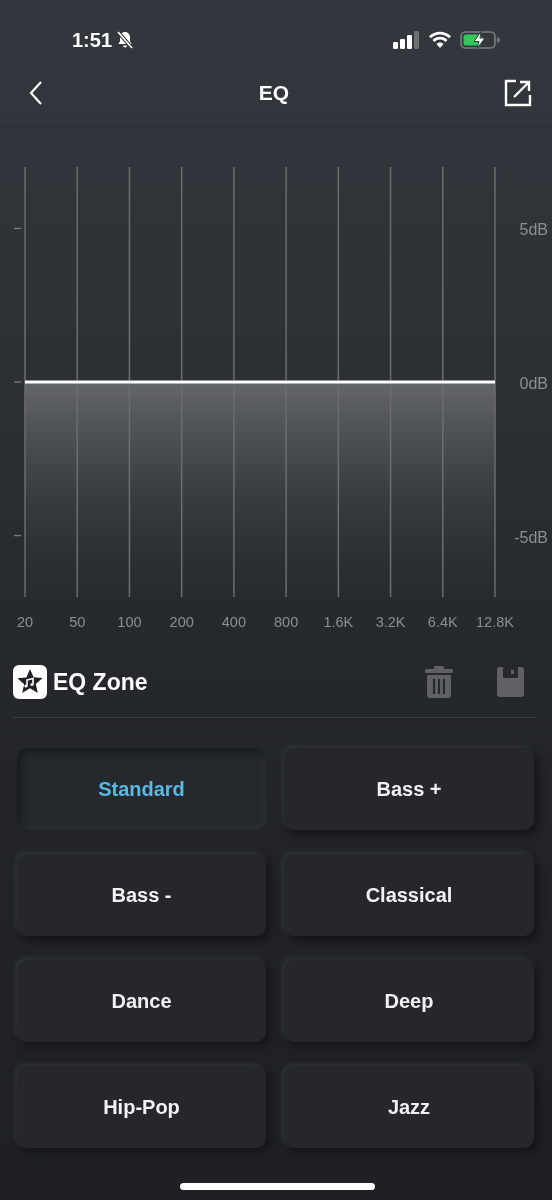  Describe the element at coordinates (440, 40) in the screenshot. I see `wifi-icon` at that location.